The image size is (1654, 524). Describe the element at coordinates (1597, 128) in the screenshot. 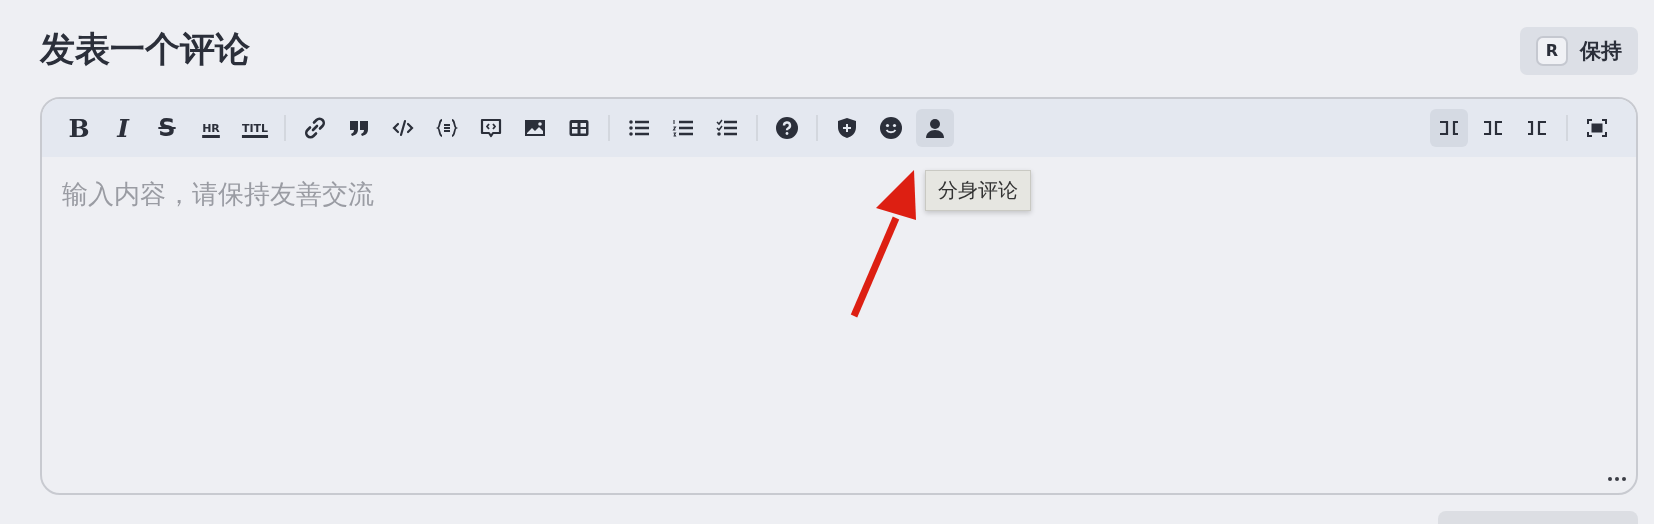

I see `fullscreen-icon` at that location.